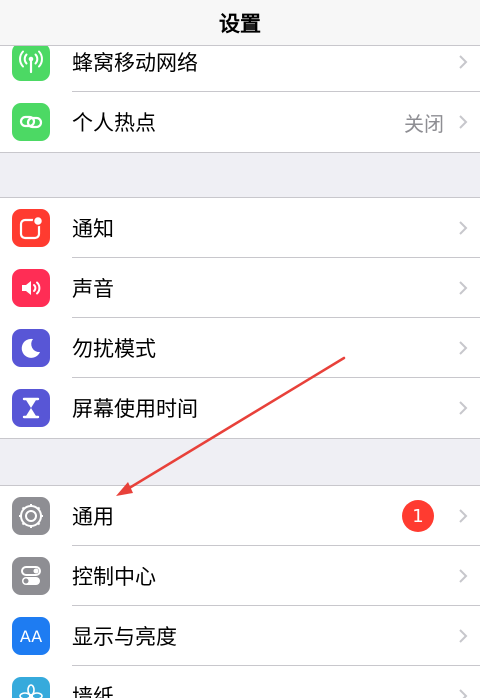  What do you see at coordinates (31, 408) in the screenshot?
I see `hourglass-icon` at bounding box center [31, 408].